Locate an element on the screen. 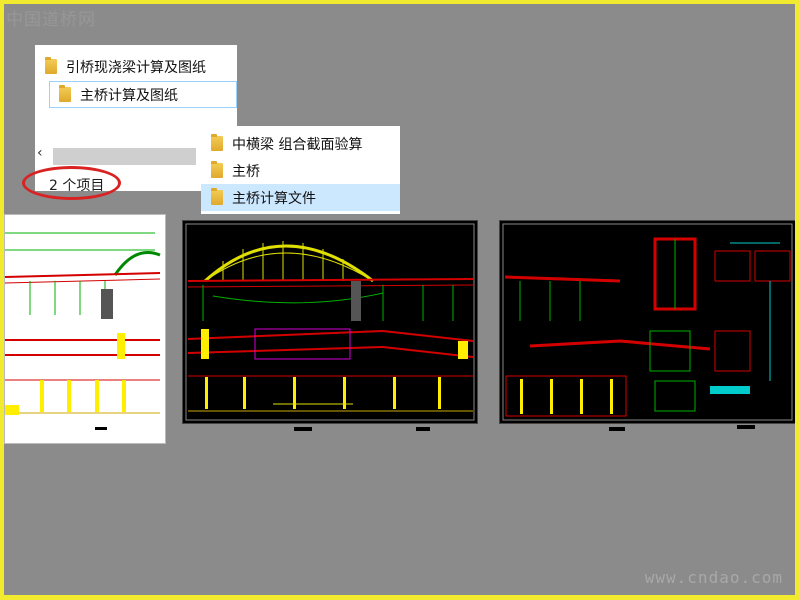  child-folder-panel: 中横梁 组合截面验算 主桥 主桥计算文件 is located at coordinates (300, 170).